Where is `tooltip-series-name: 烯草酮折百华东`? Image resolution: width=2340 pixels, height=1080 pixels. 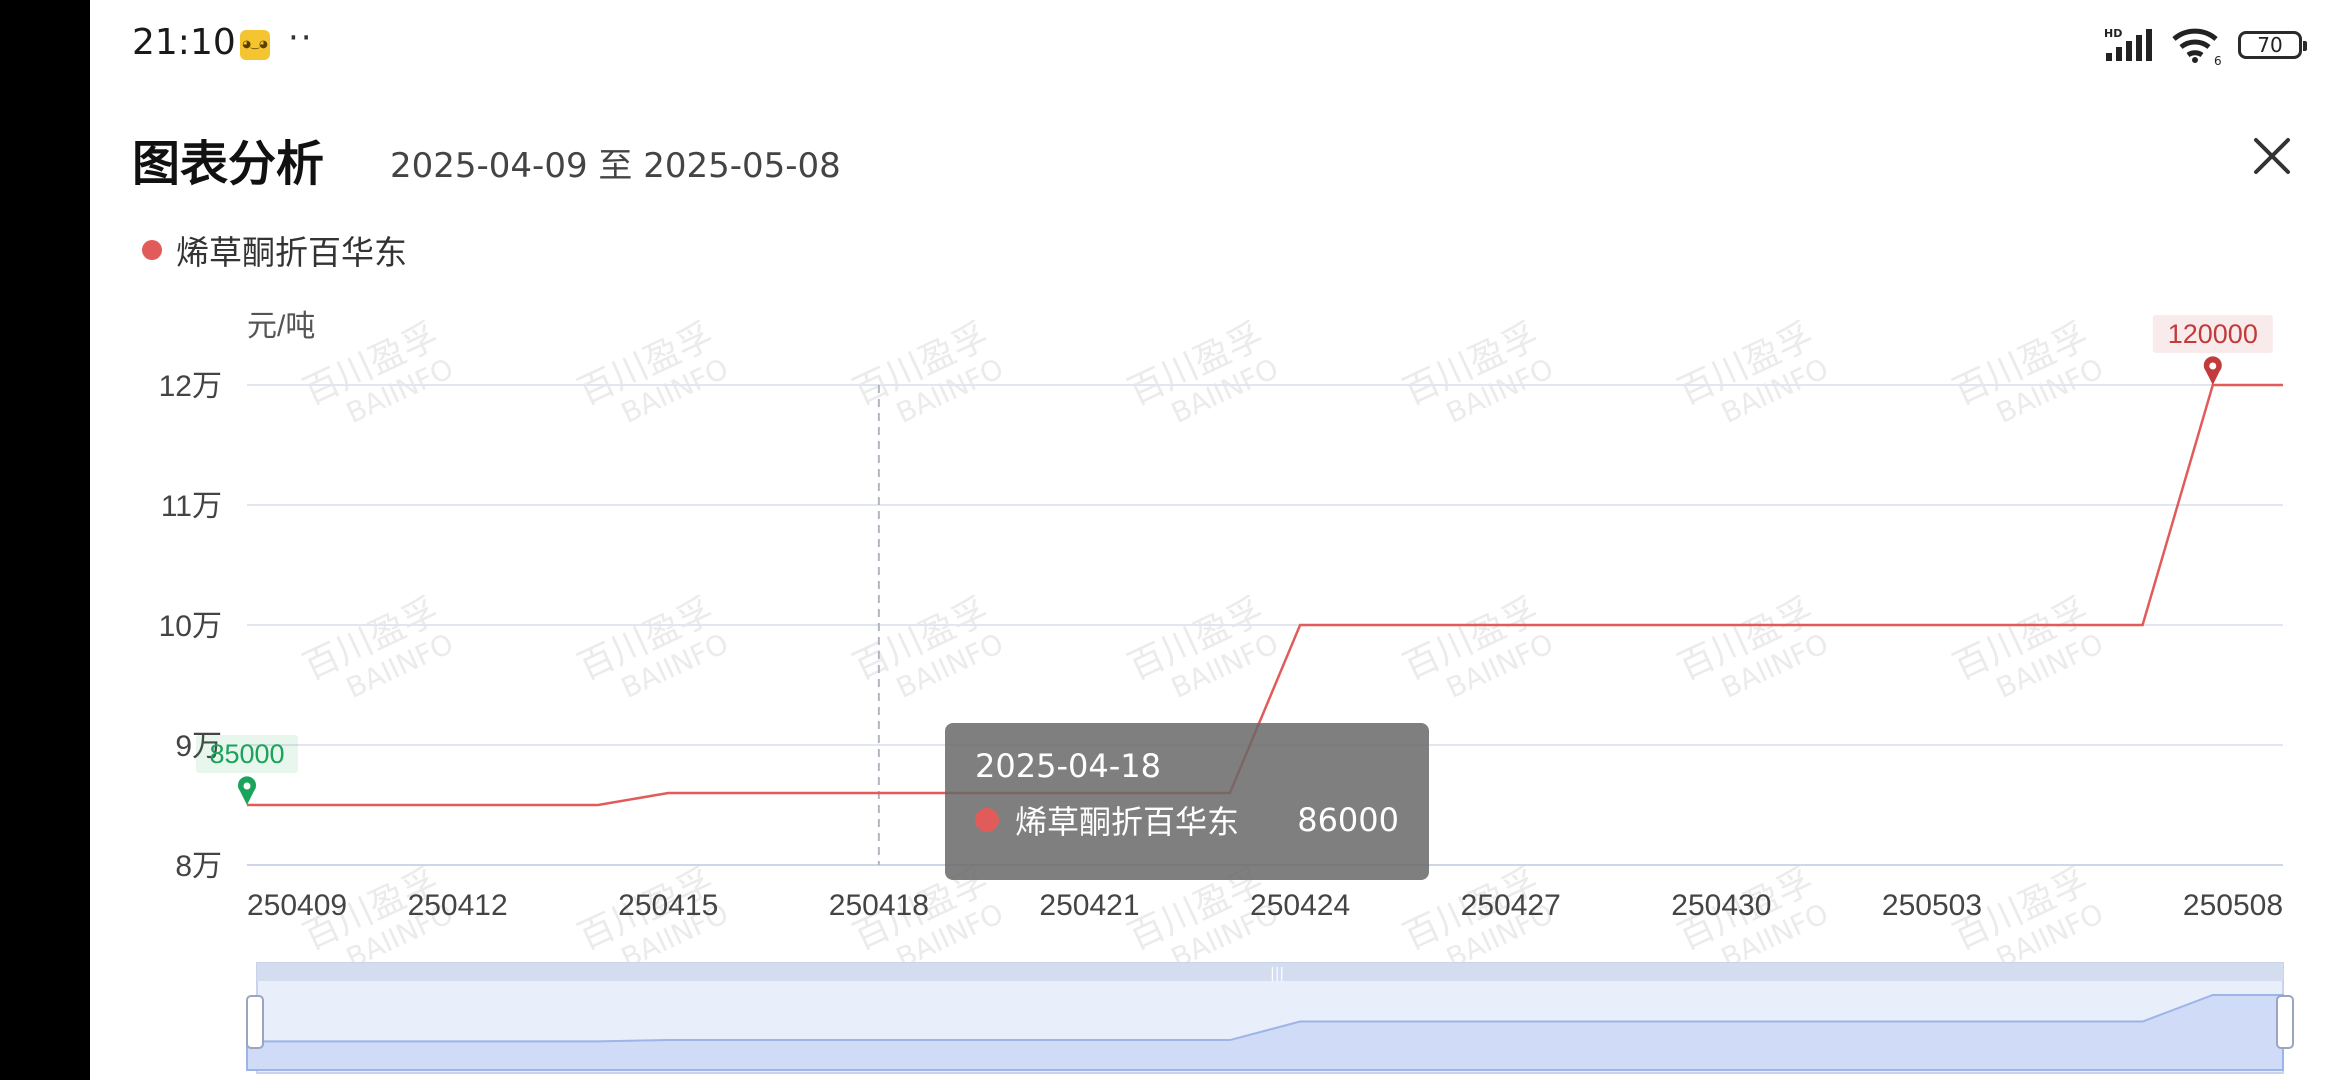 tooltip-series-name: 烯草酮折百华东 is located at coordinates (1127, 822).